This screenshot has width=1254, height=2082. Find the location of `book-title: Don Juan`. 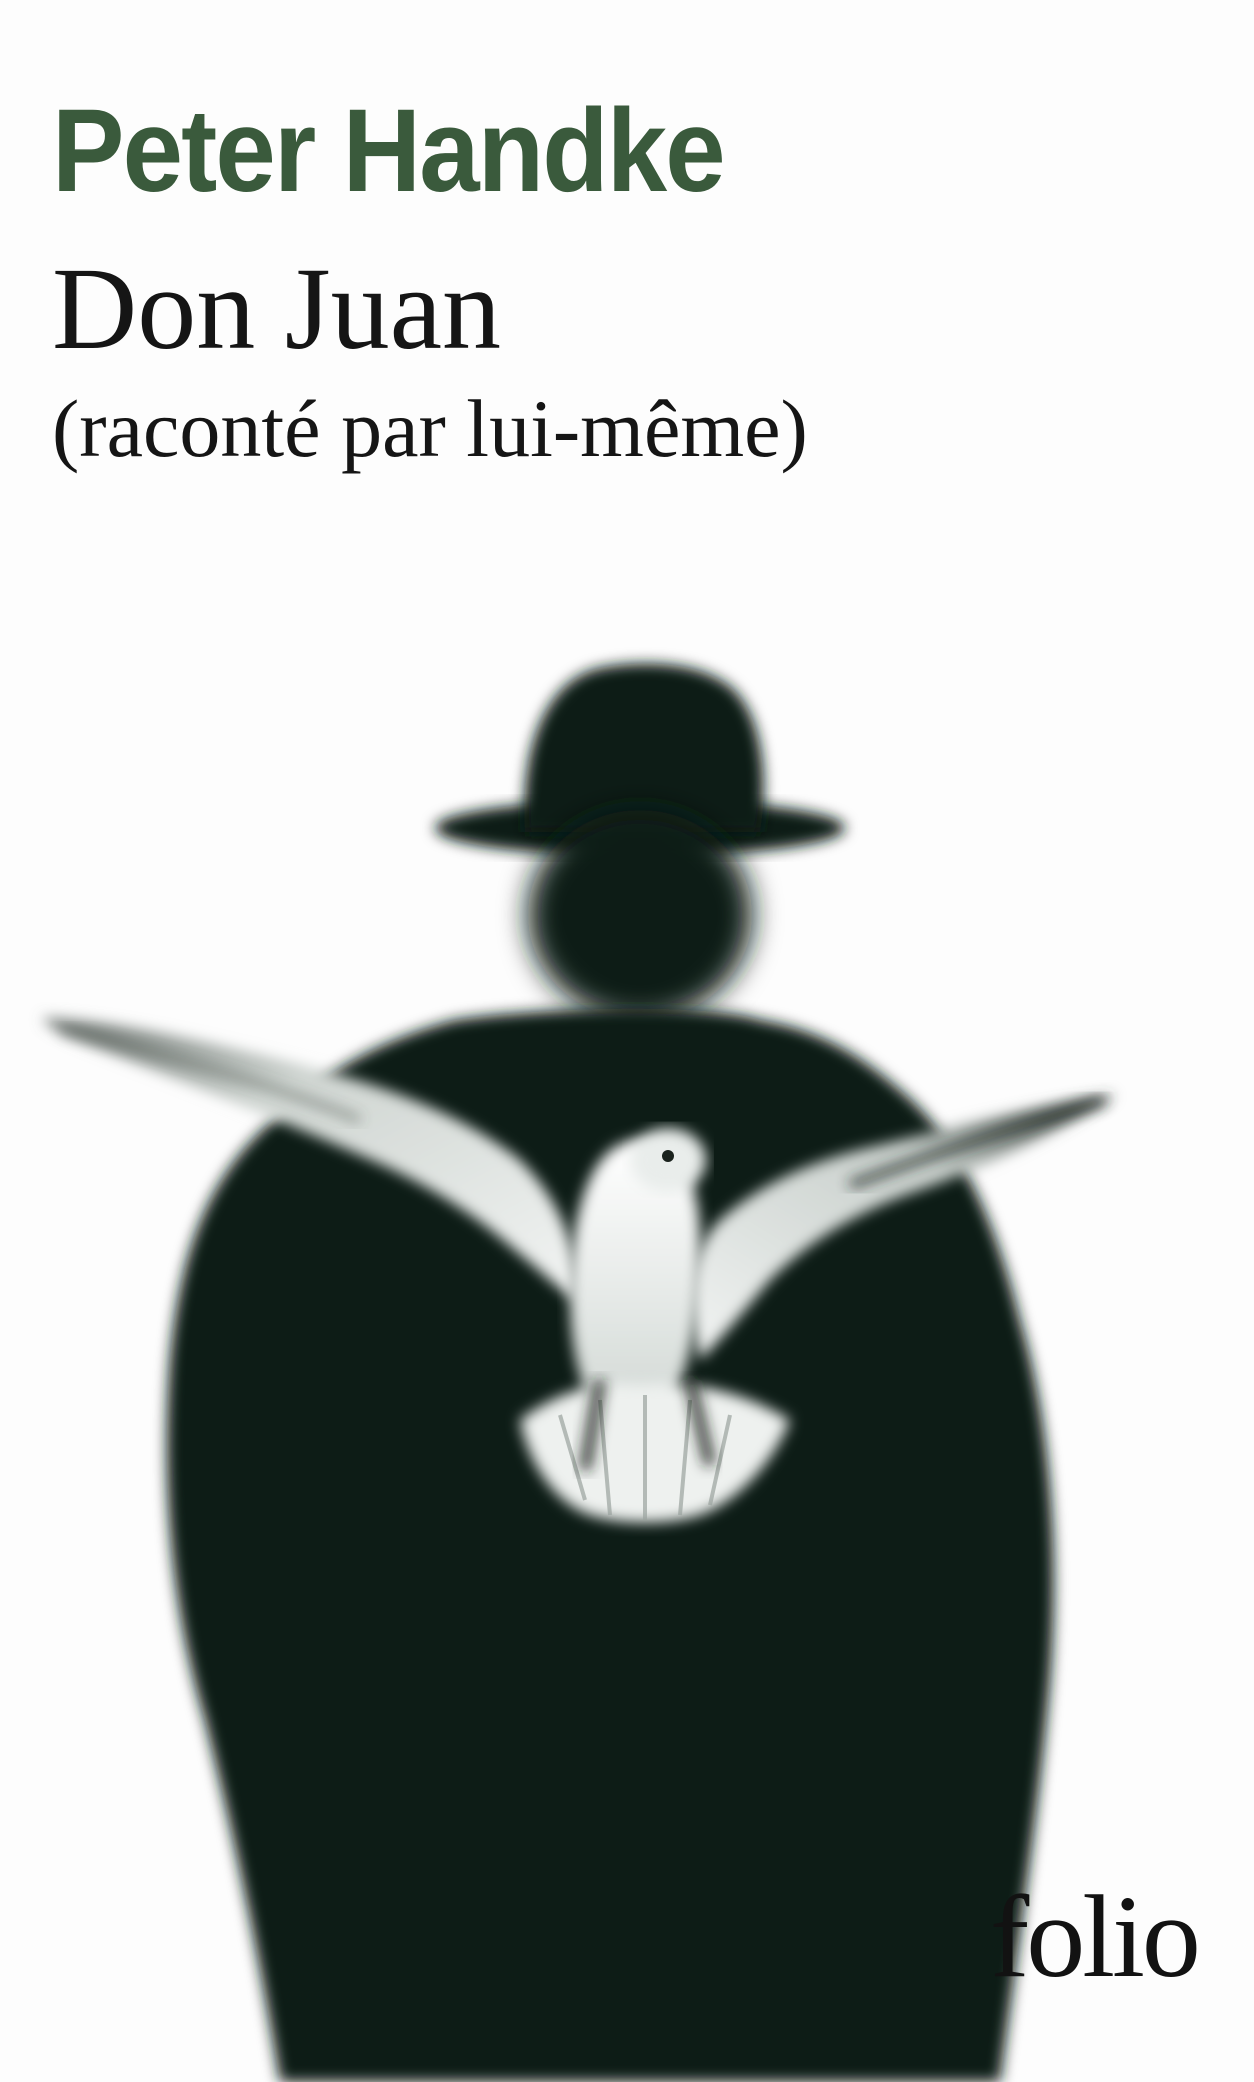

book-title: Don Juan is located at coordinates (277, 308).